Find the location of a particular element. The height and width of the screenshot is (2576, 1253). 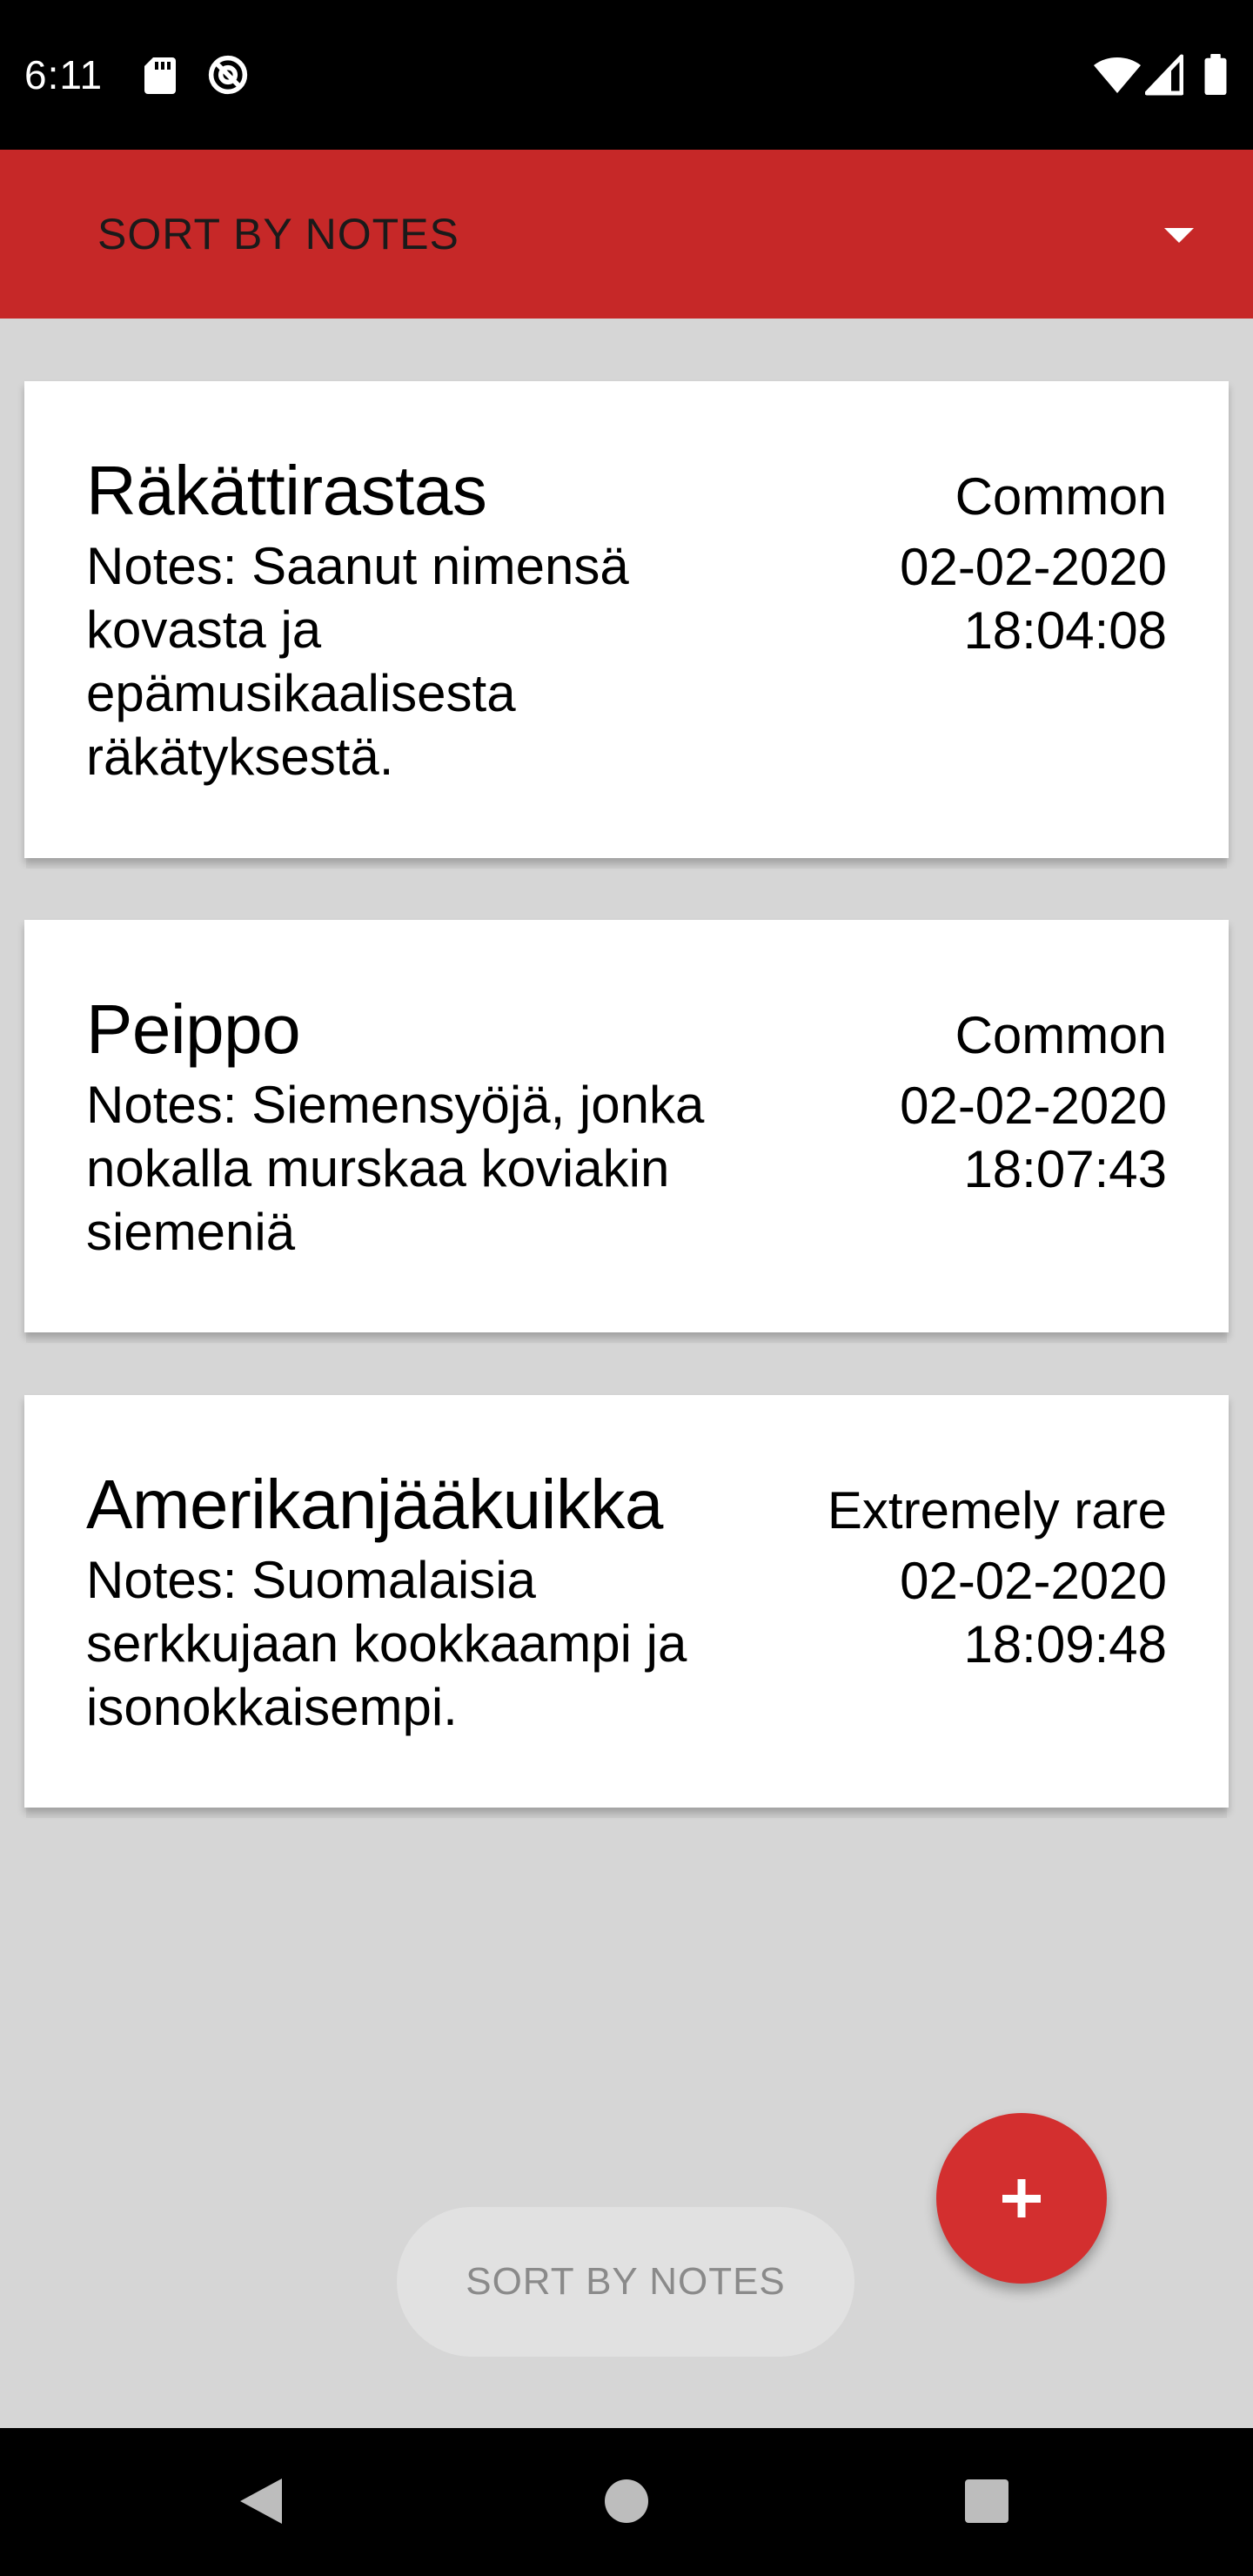

status-time: 6:11 is located at coordinates (64, 74).